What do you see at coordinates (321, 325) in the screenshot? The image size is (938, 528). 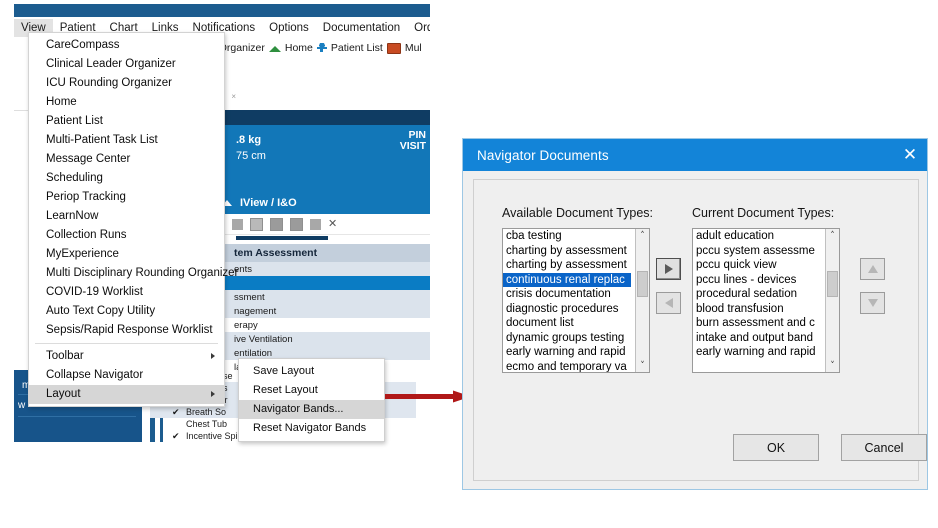 I see `navigator-row-4: erapy` at bounding box center [321, 325].